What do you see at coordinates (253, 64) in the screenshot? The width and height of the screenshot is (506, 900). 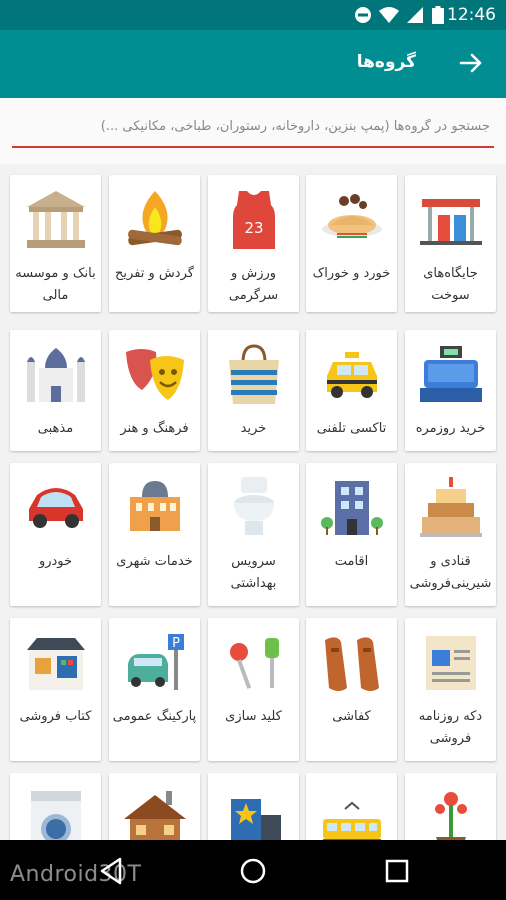 I see `app-bar: گروه‌ها` at bounding box center [253, 64].